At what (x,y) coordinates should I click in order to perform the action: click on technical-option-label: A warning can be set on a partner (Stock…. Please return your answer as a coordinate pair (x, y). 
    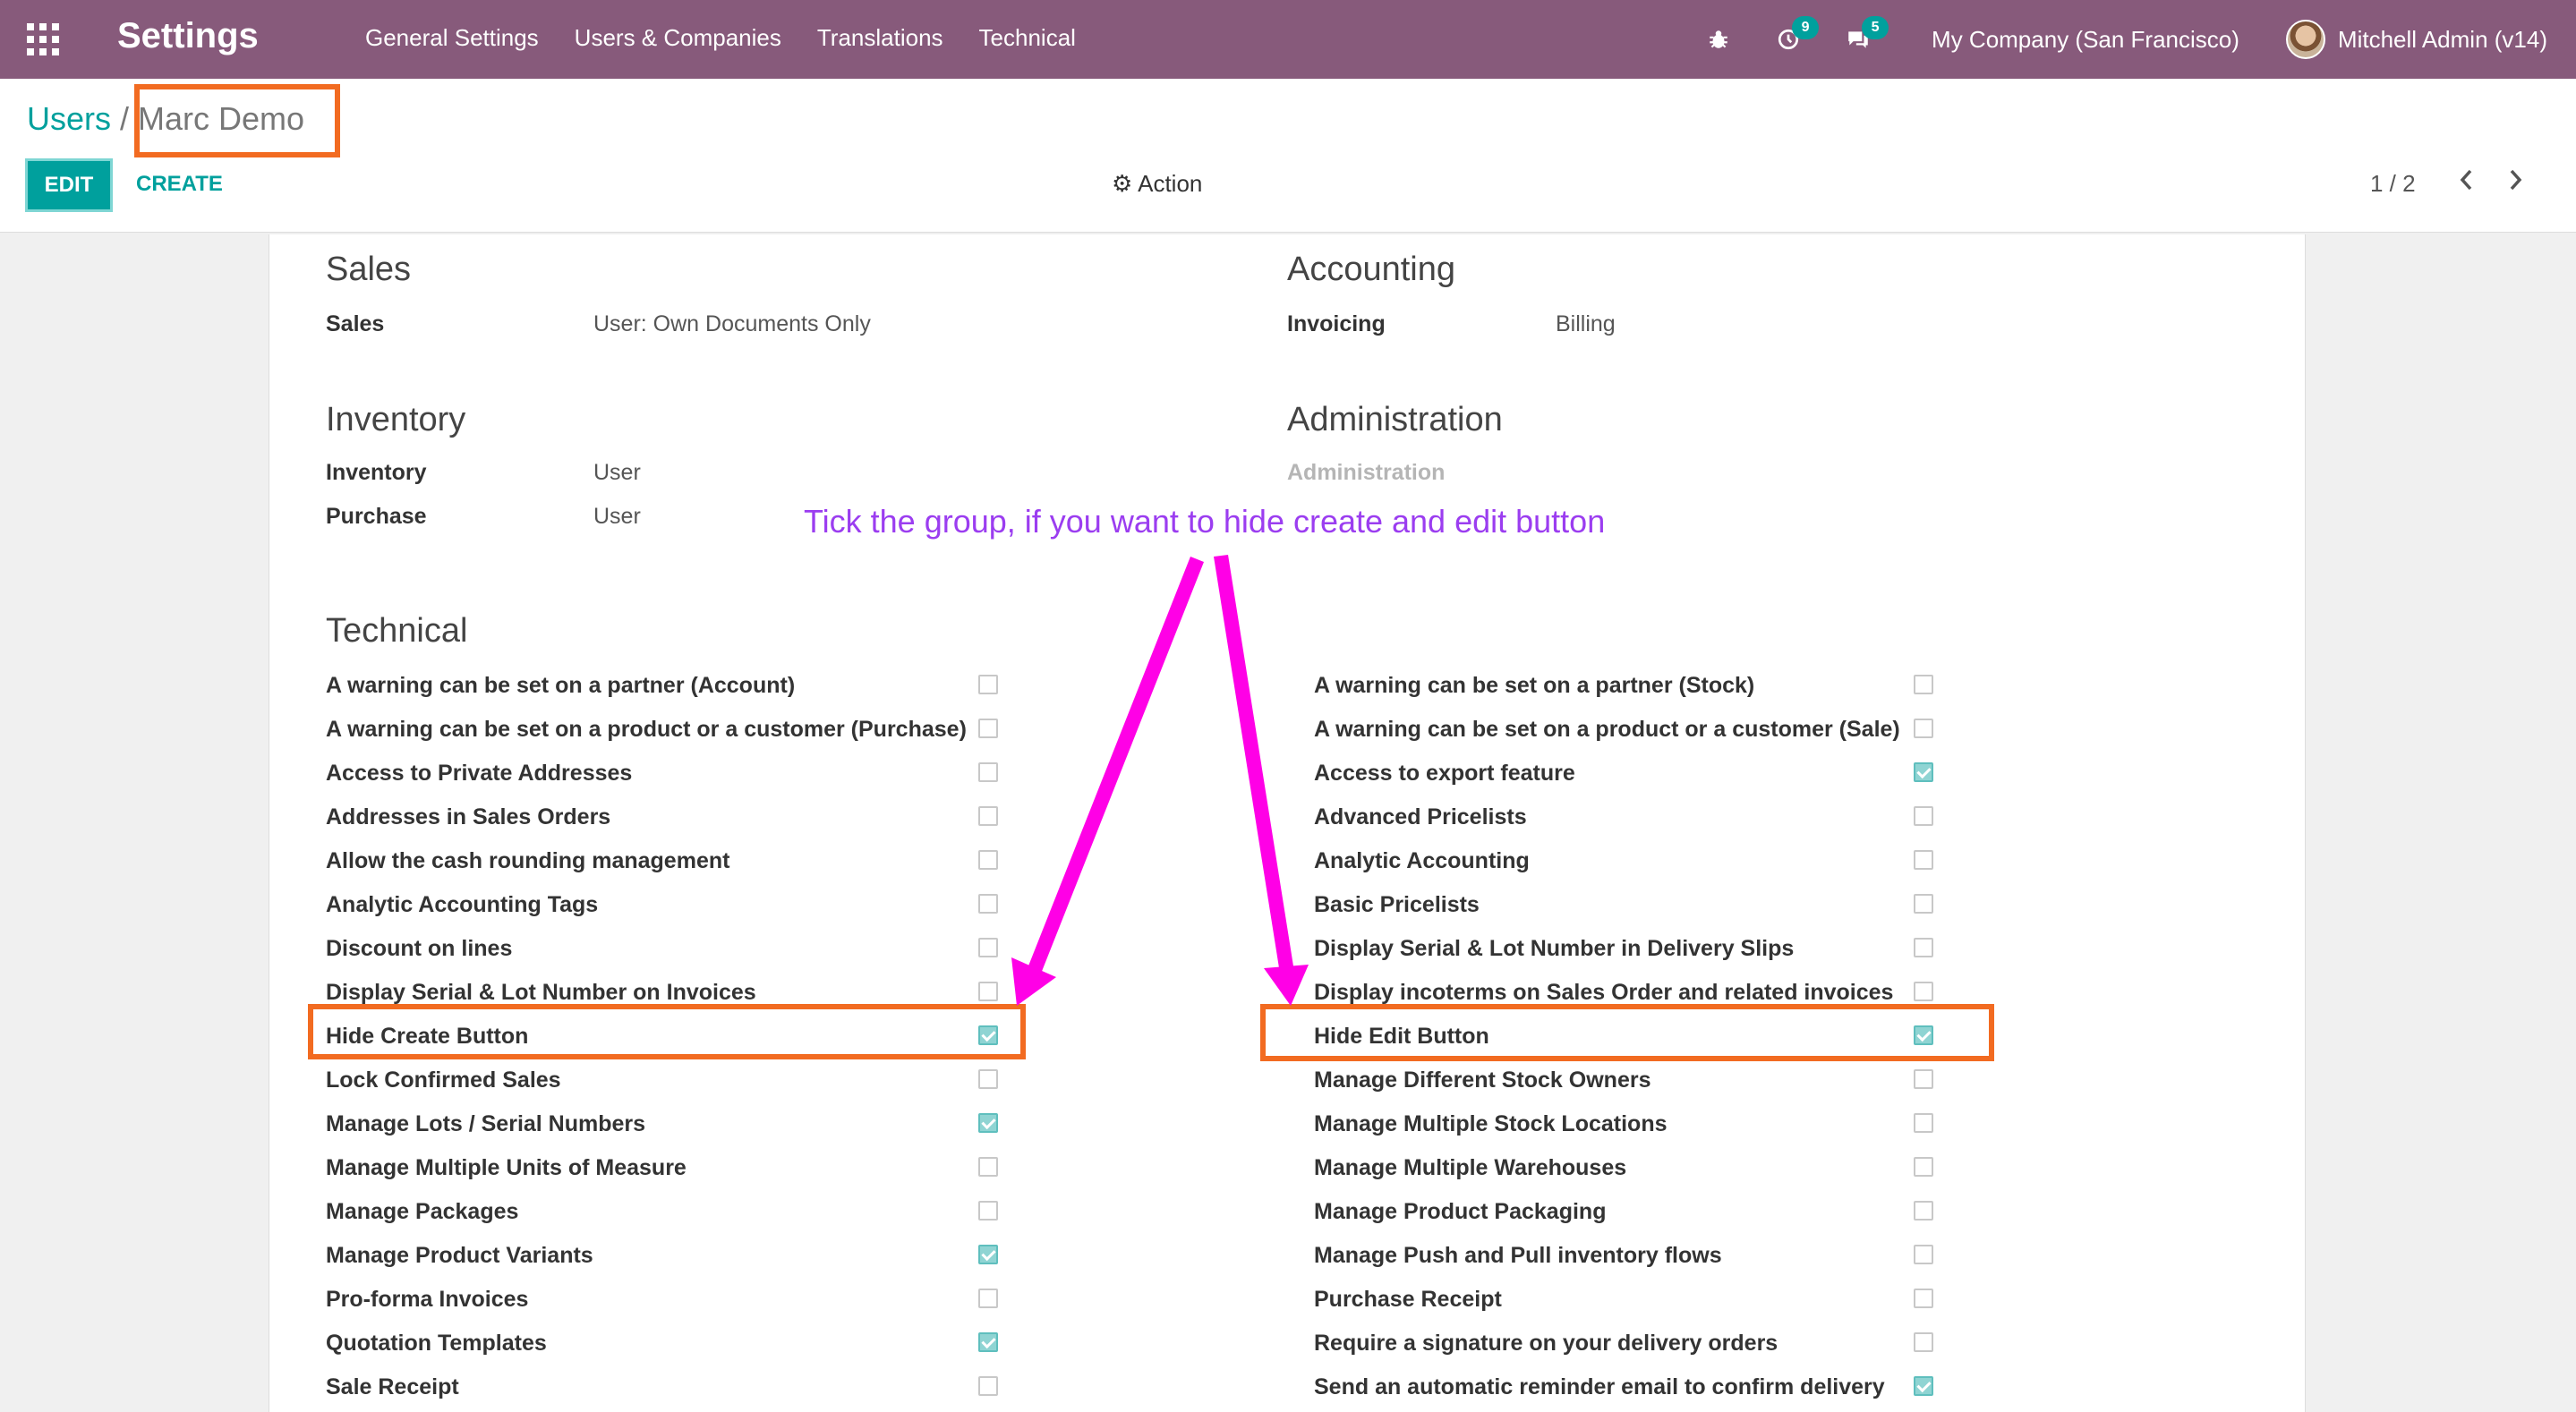
    Looking at the image, I should click on (1534, 685).